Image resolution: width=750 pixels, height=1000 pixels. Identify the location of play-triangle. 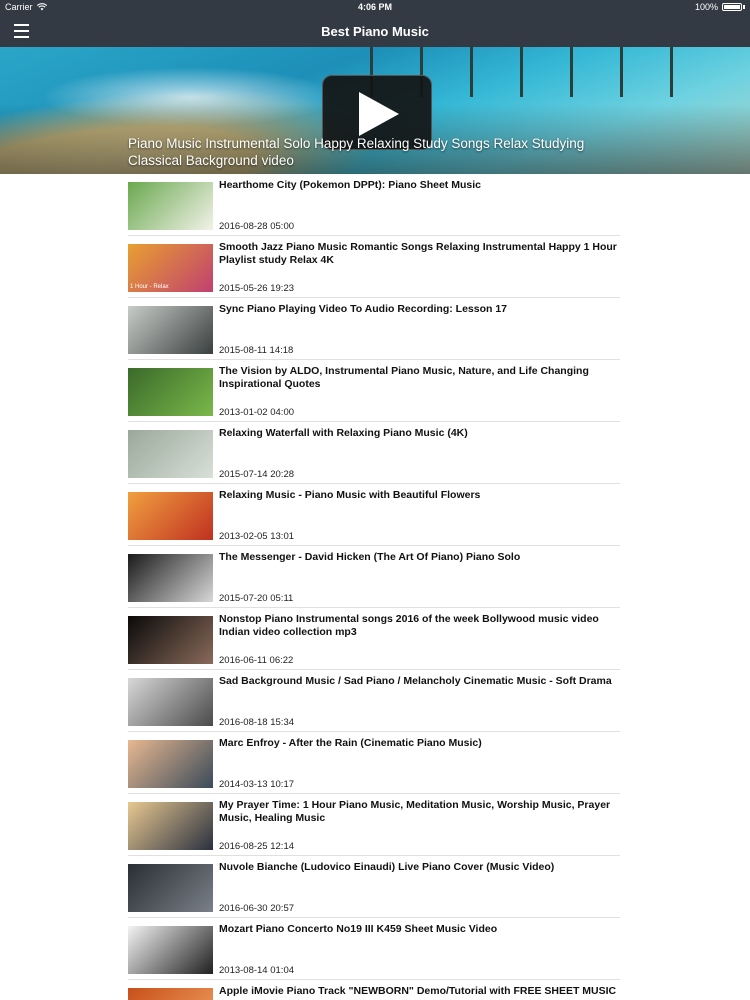
(379, 114).